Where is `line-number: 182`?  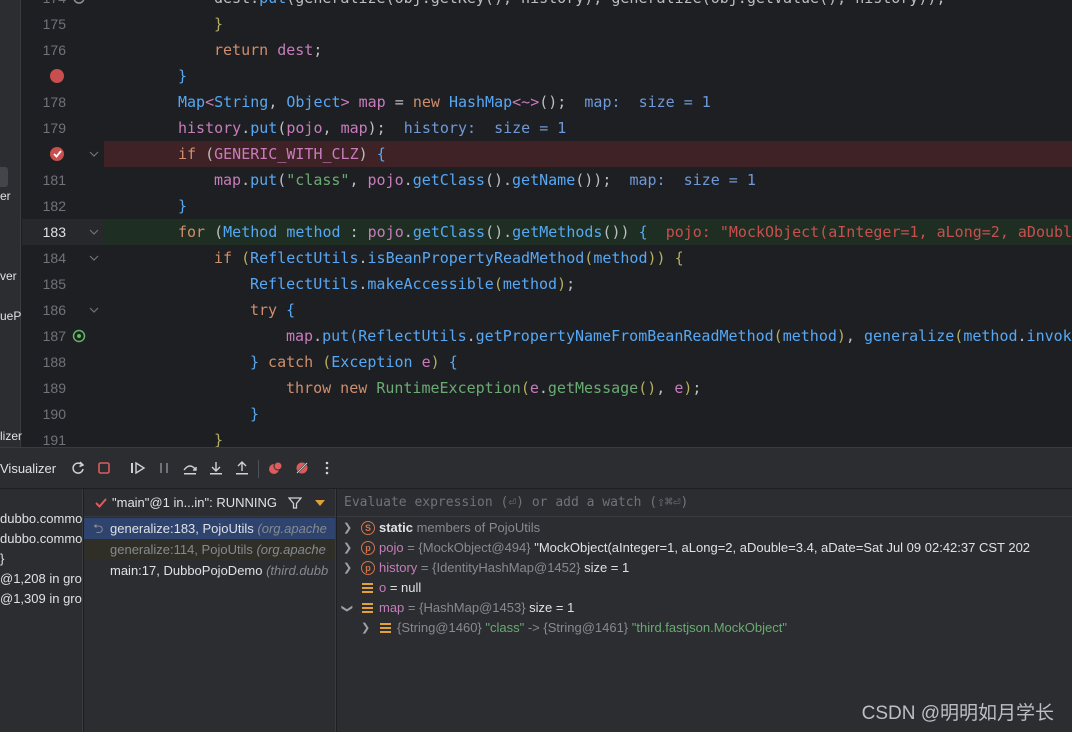 line-number: 182 is located at coordinates (54, 206).